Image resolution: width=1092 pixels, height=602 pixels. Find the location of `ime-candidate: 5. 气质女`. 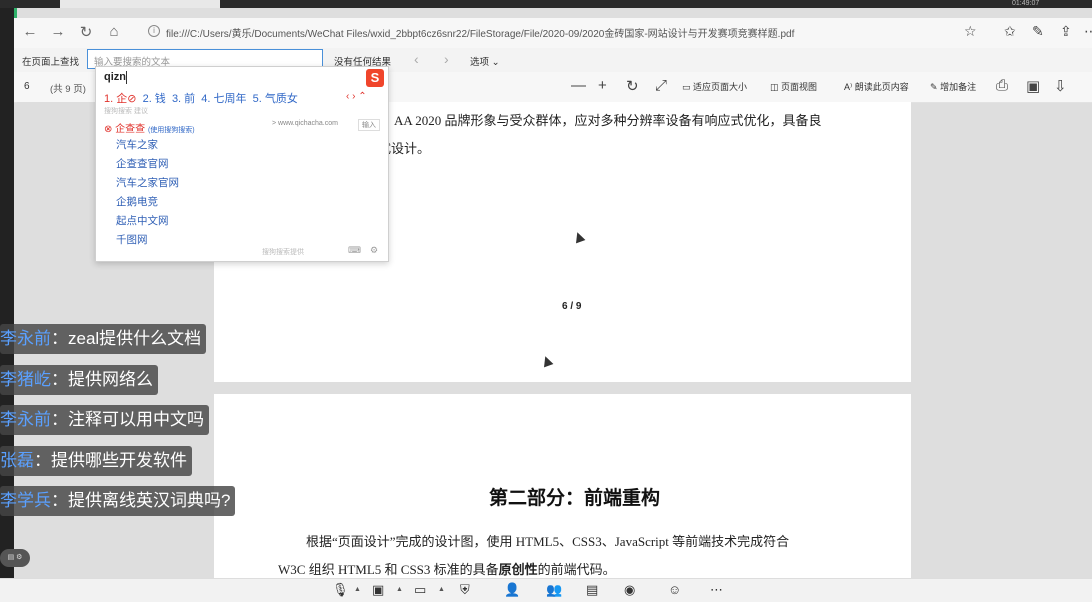

ime-candidate: 5. 气质女 is located at coordinates (275, 99).